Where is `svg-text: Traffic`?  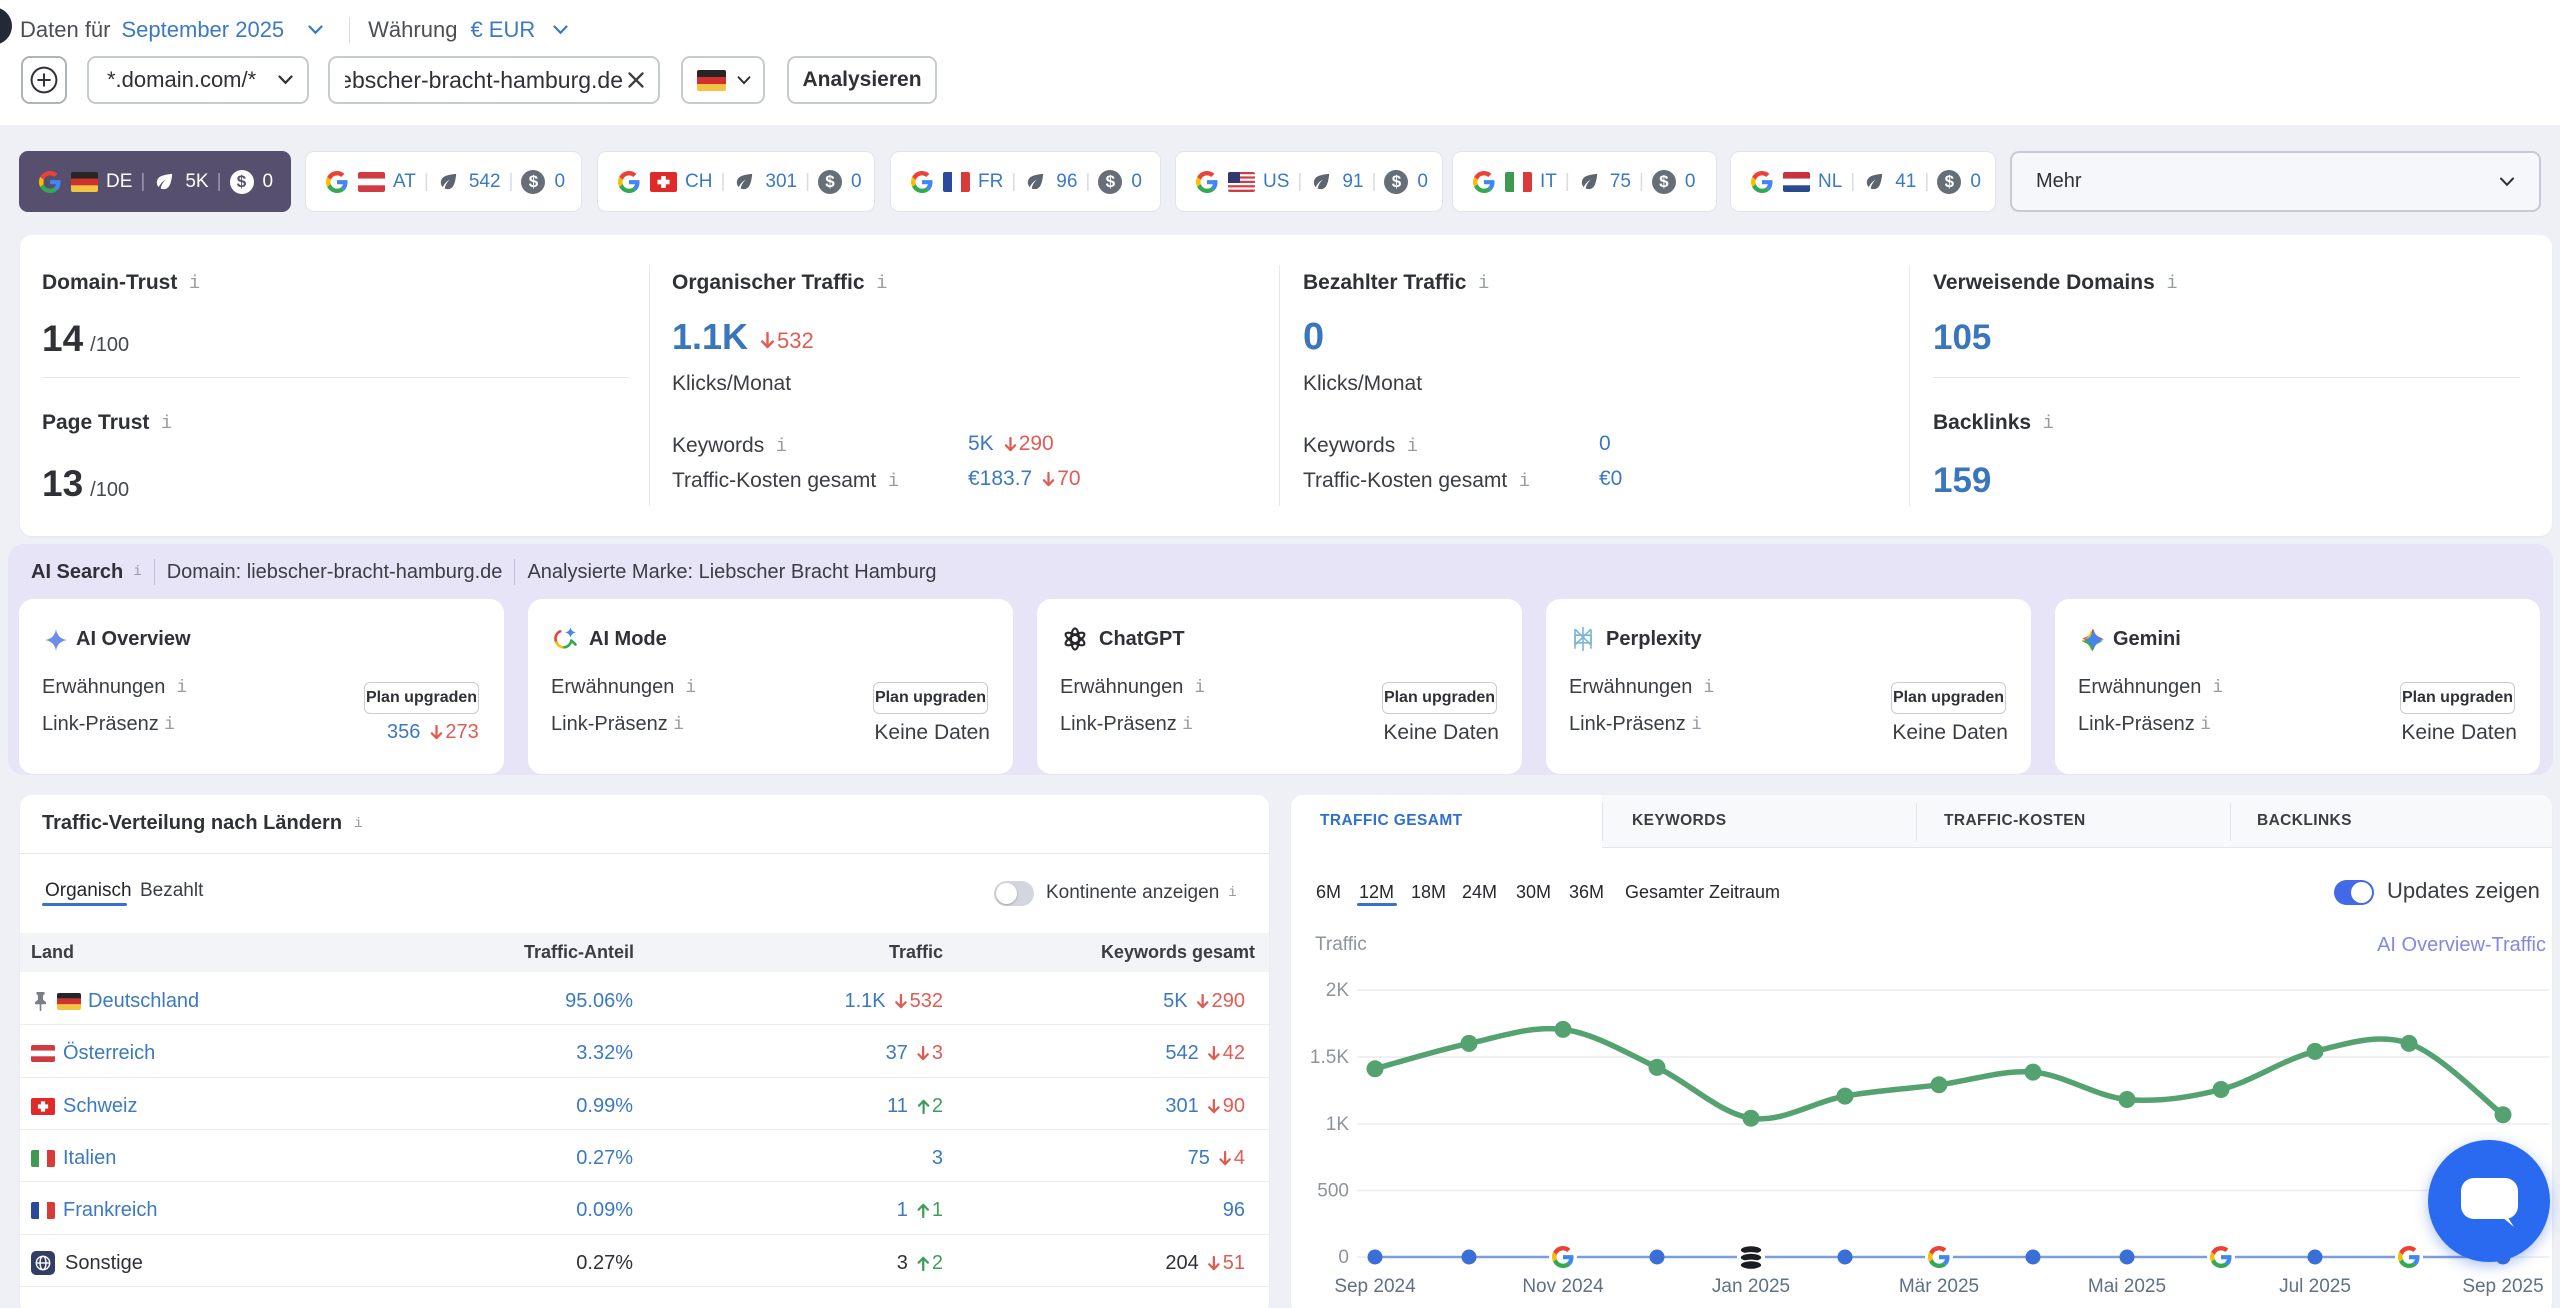 svg-text: Traffic is located at coordinates (1341, 944).